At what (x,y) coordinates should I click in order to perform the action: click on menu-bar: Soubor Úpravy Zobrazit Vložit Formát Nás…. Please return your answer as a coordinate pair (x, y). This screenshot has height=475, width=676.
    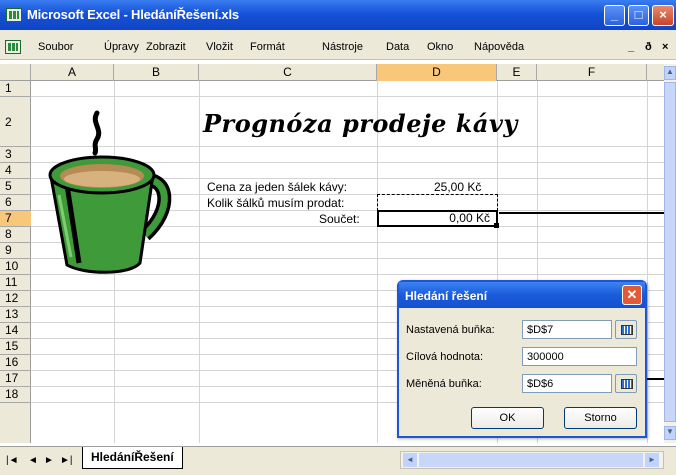
    Looking at the image, I should click on (338, 45).